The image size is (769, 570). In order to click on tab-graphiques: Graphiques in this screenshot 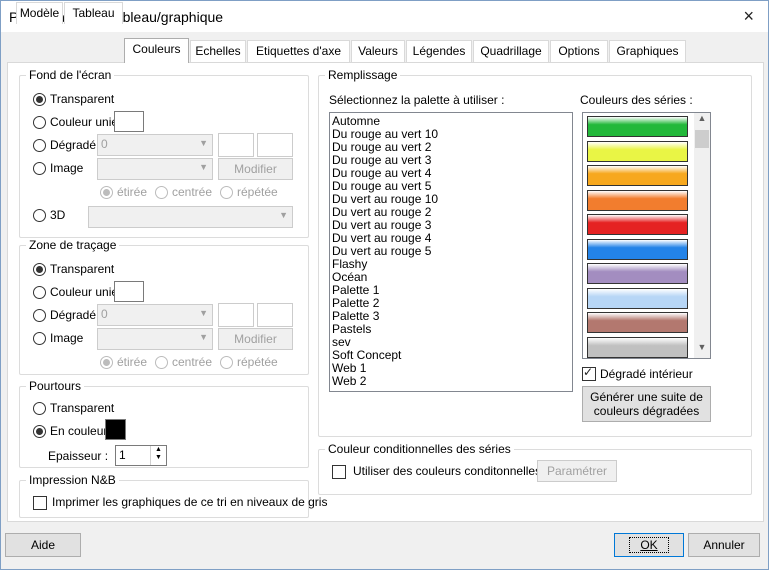, I will do `click(647, 51)`.